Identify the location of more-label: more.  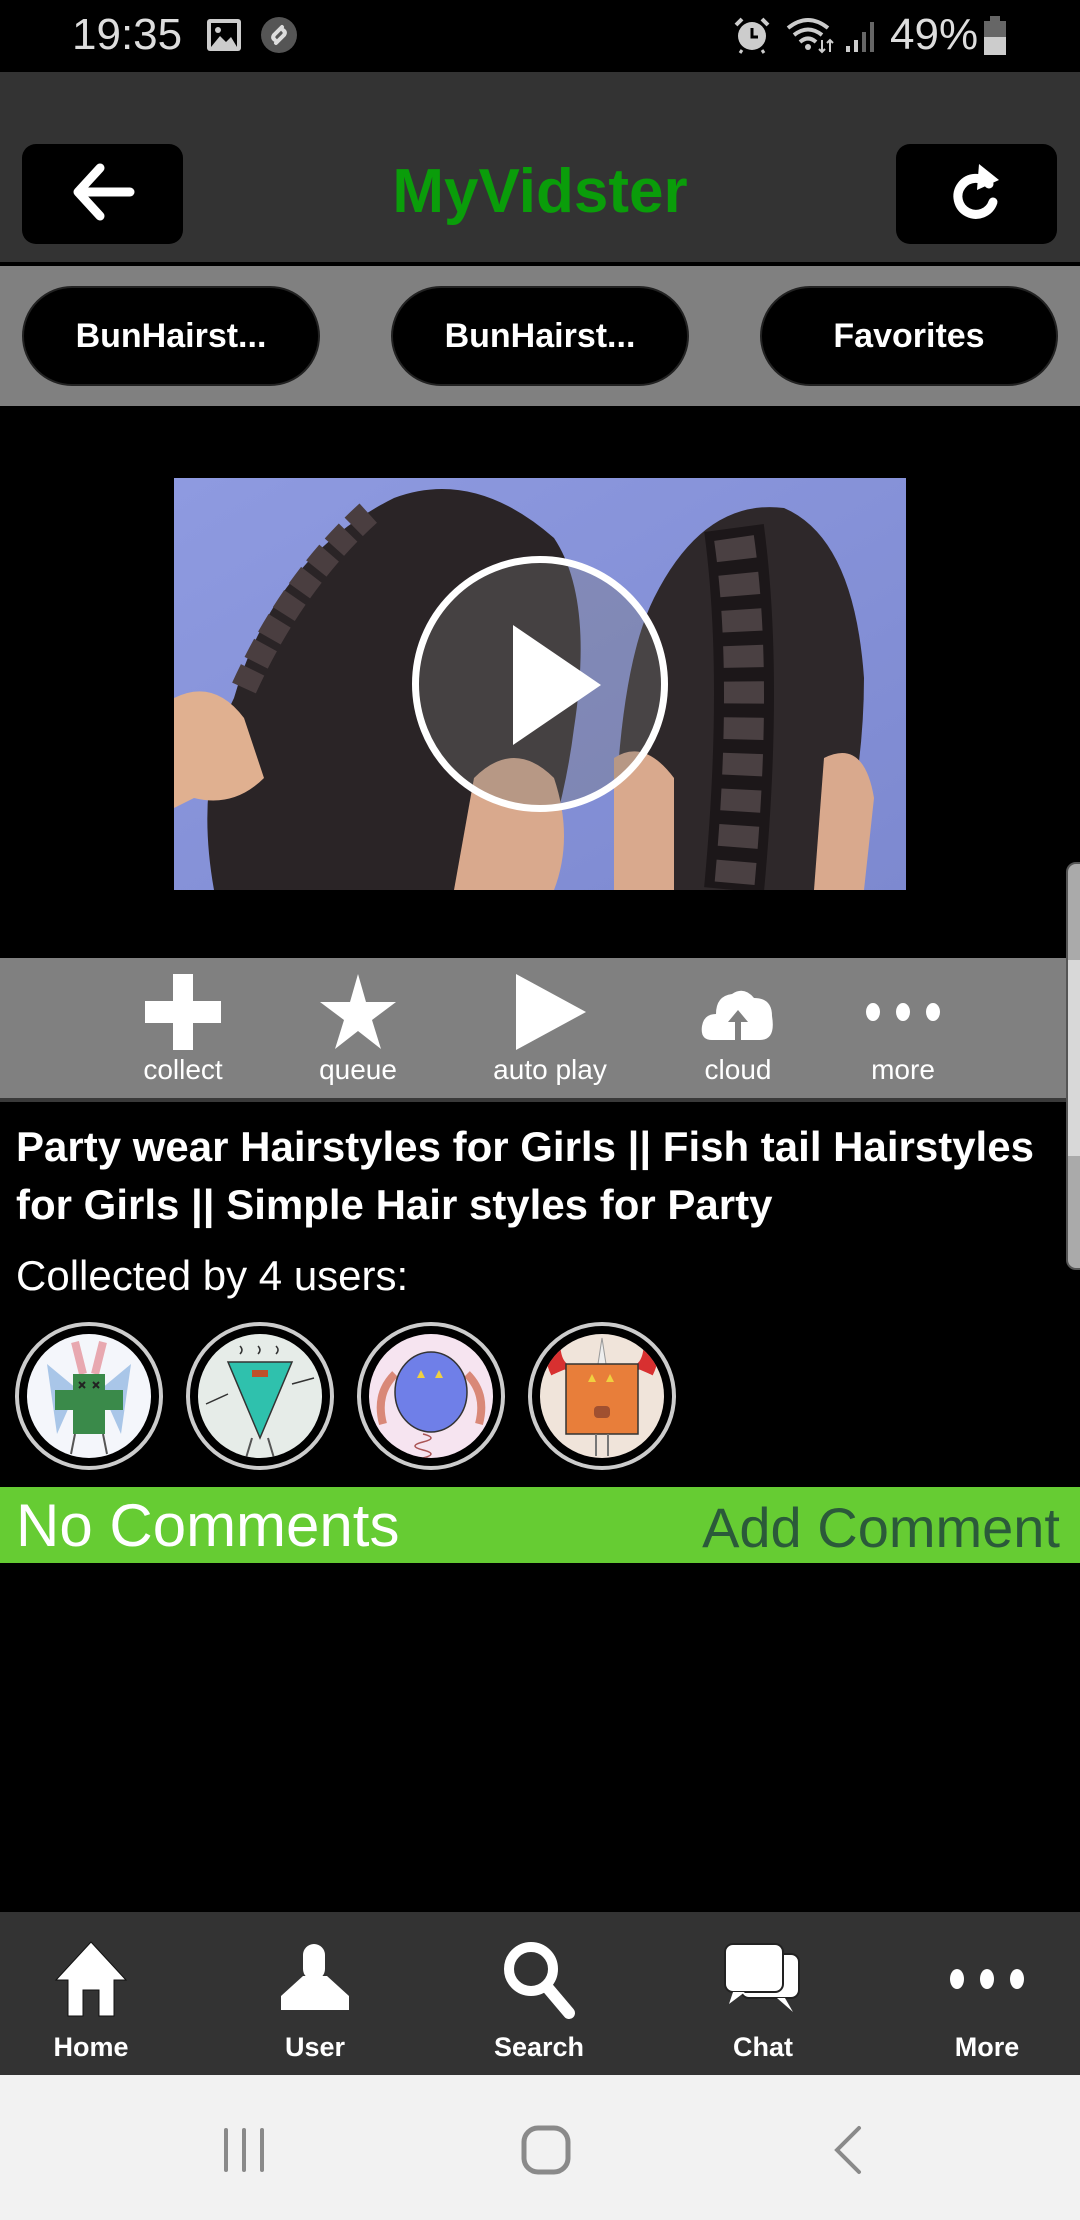
(903, 1069).